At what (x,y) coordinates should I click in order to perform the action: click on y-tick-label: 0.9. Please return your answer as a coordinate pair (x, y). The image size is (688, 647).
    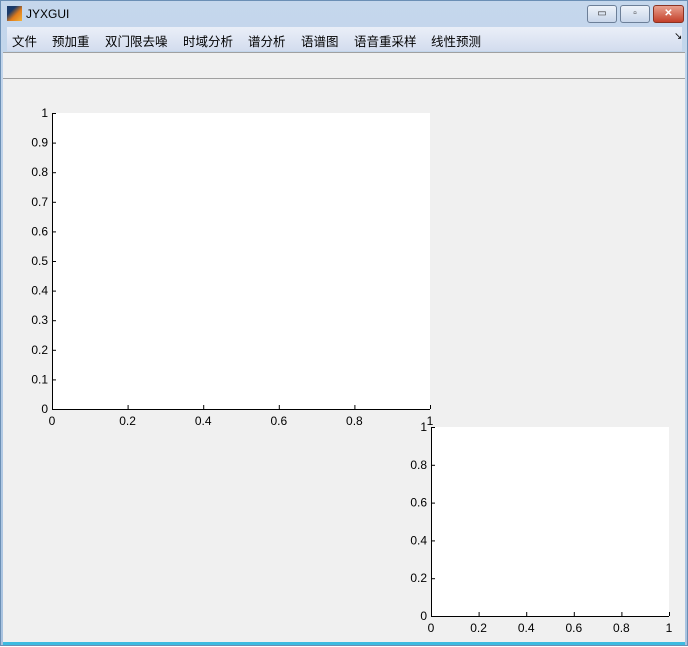
    Looking at the image, I should click on (39, 143).